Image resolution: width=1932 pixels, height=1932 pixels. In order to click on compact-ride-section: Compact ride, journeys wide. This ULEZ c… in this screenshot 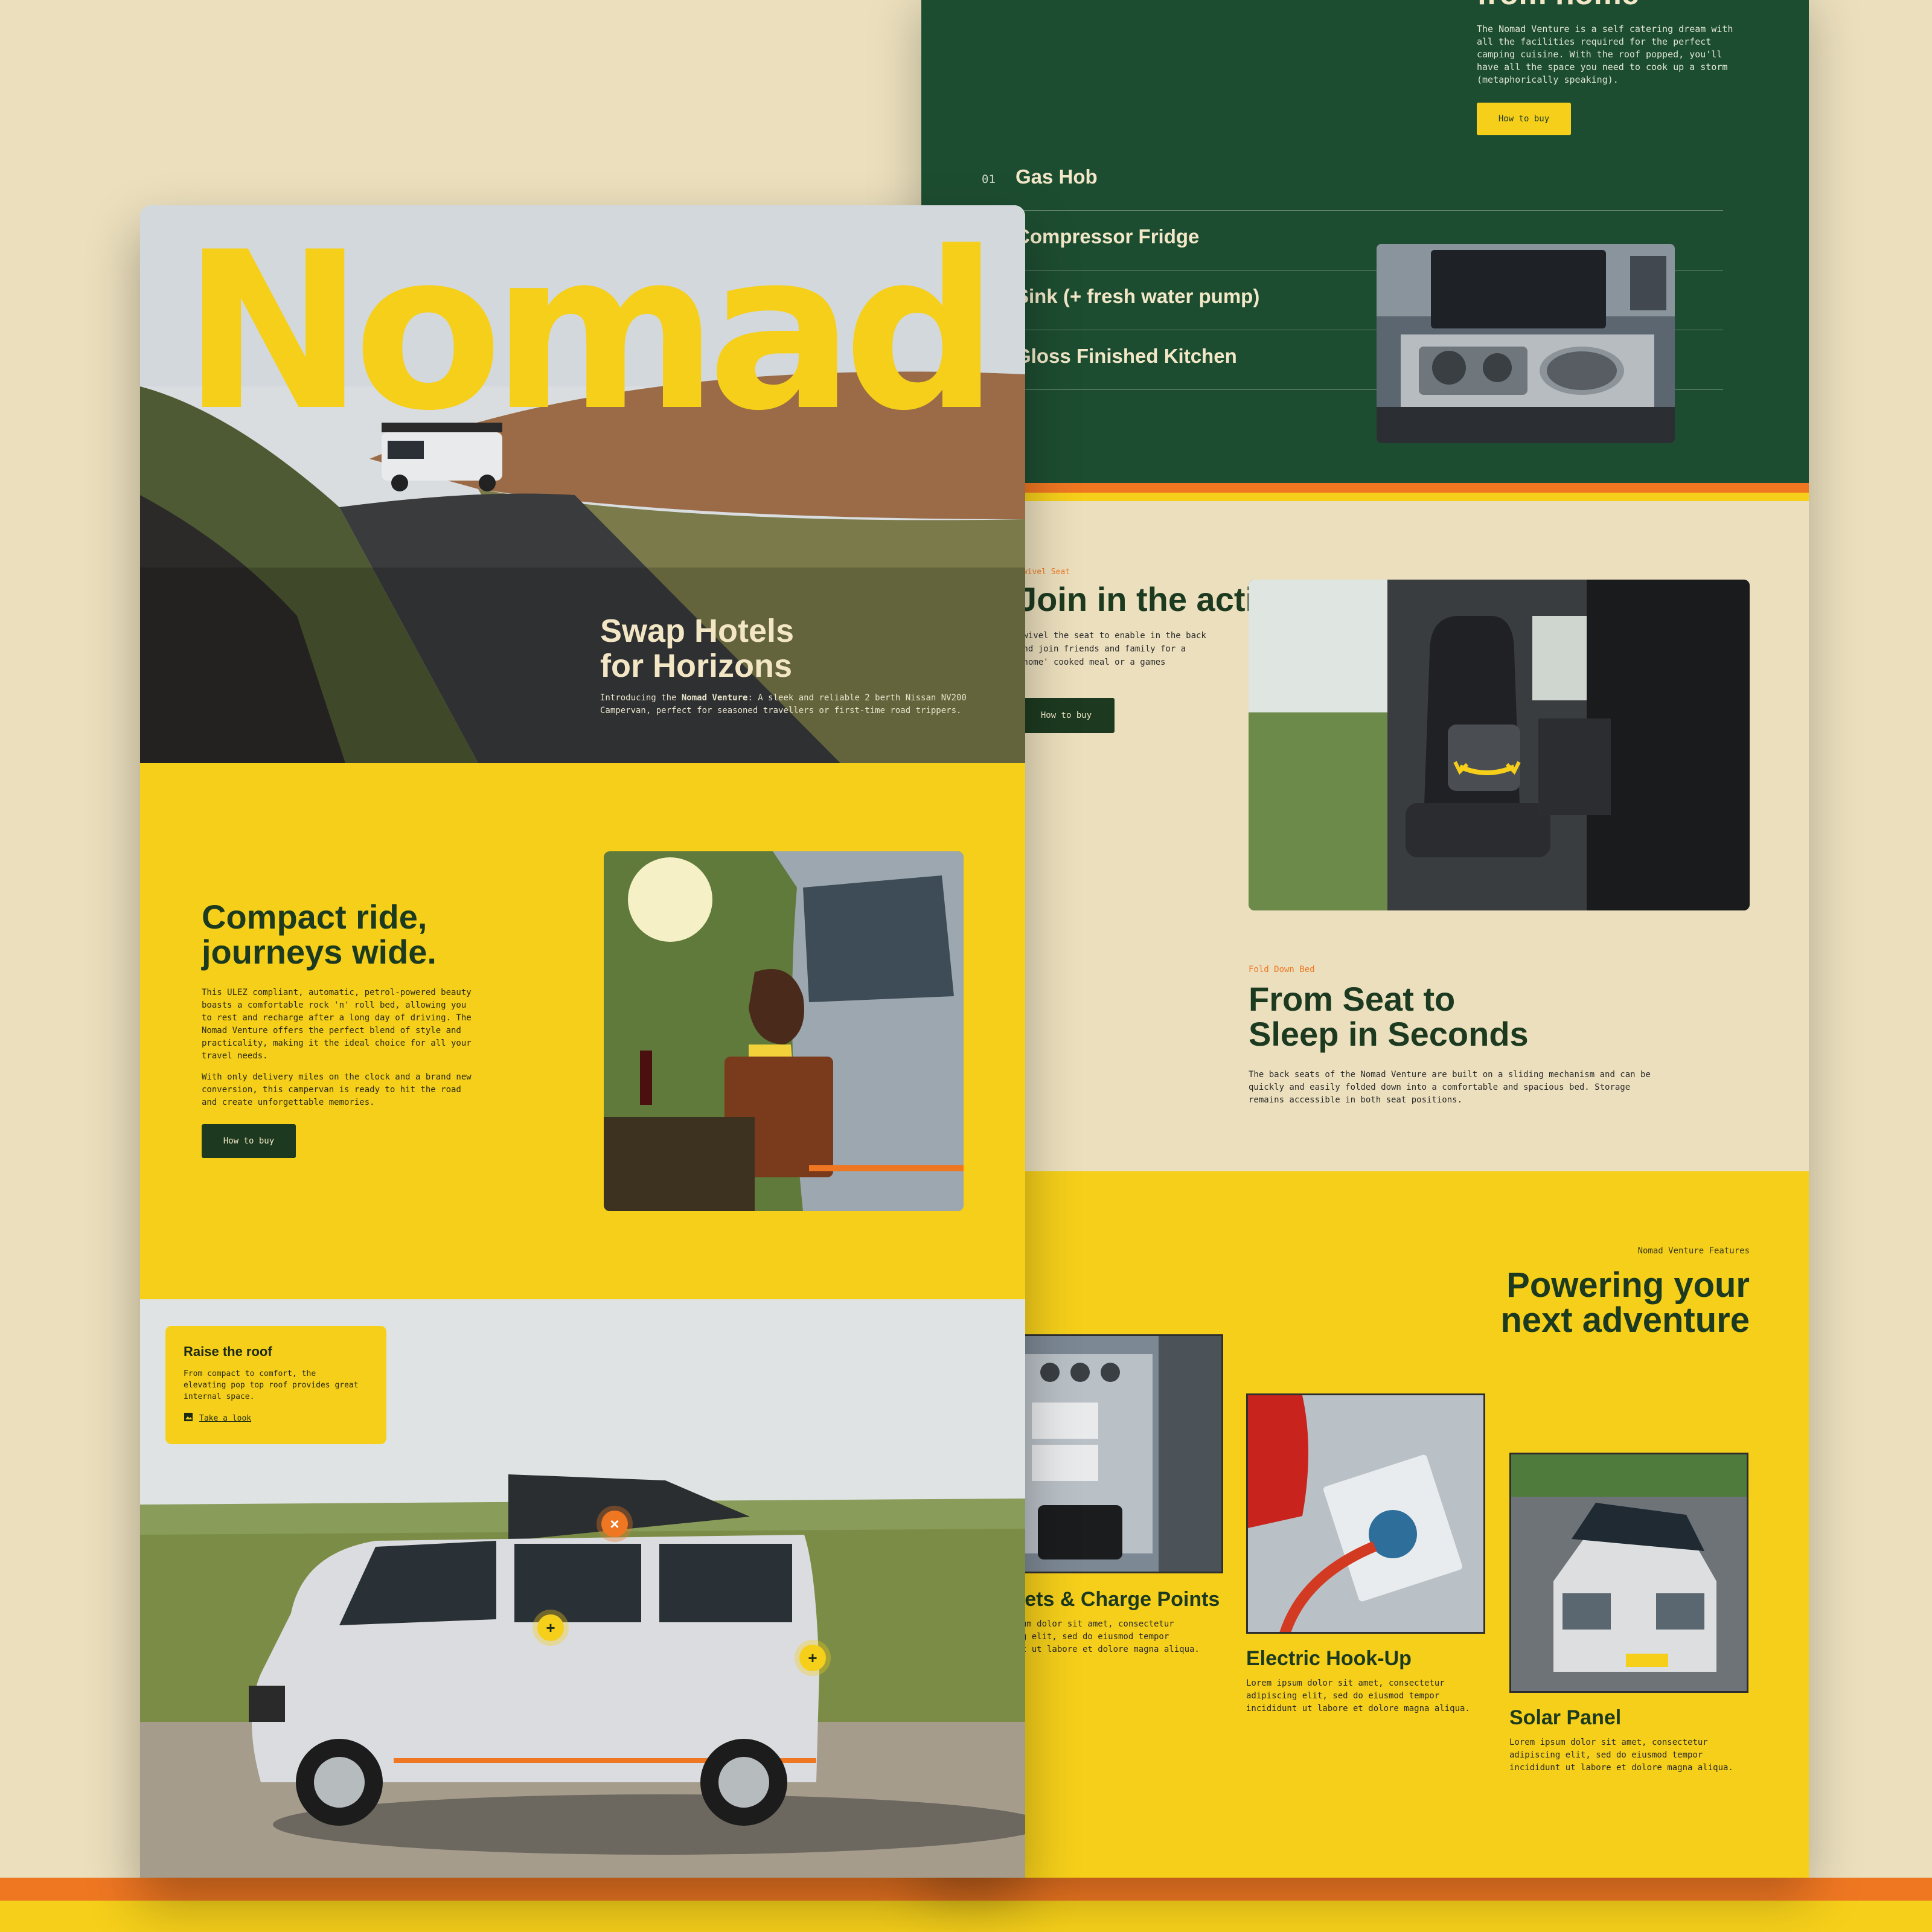, I will do `click(583, 1031)`.